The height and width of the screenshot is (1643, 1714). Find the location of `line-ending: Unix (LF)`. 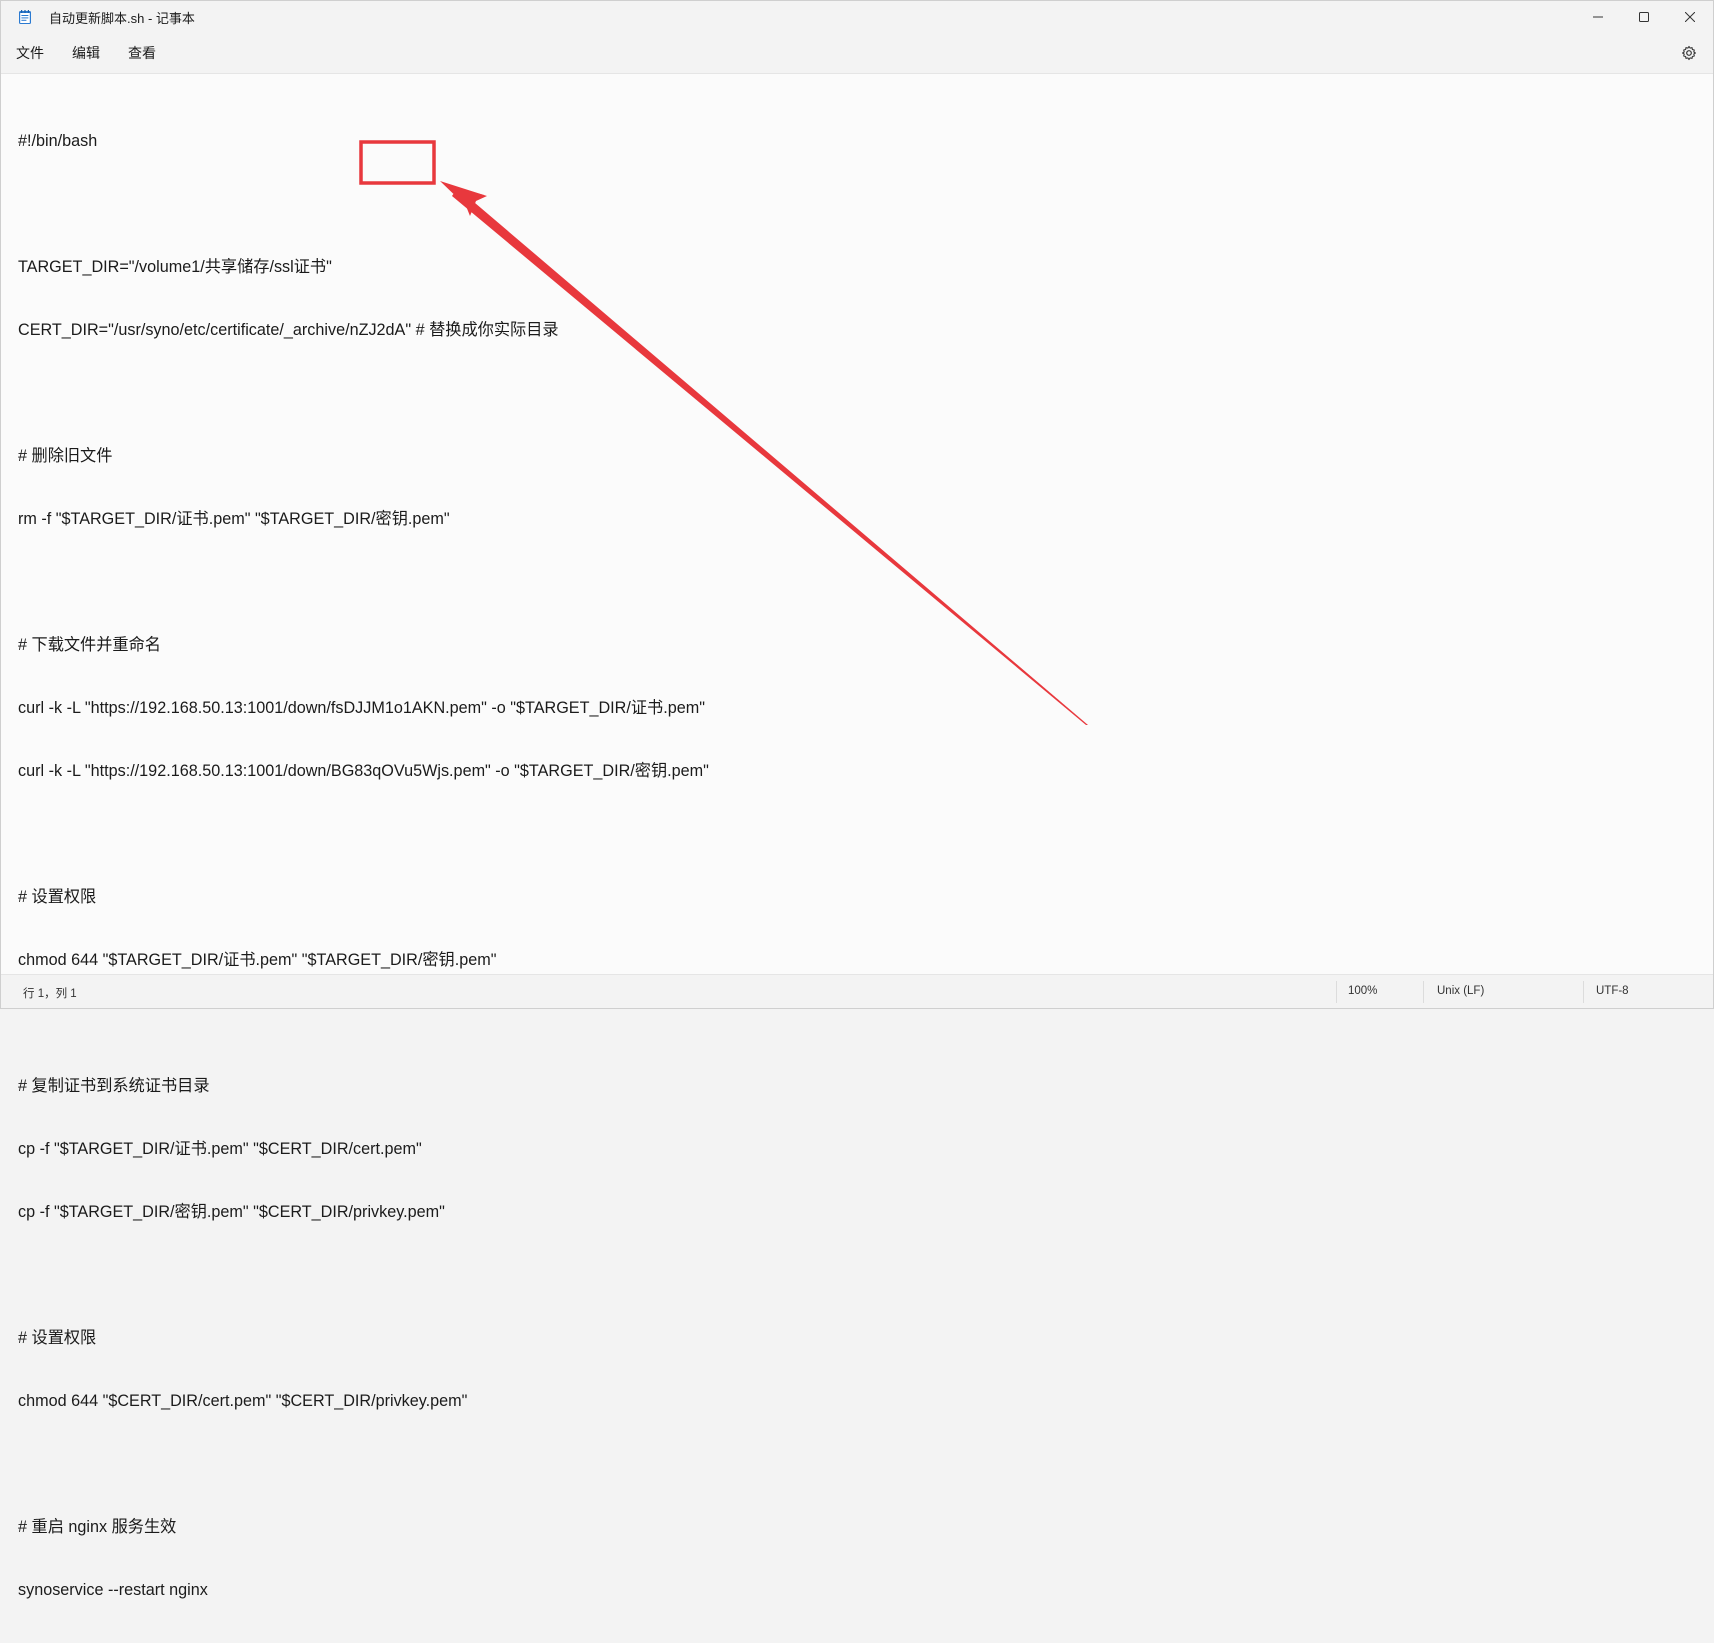

line-ending: Unix (LF) is located at coordinates (1460, 991).